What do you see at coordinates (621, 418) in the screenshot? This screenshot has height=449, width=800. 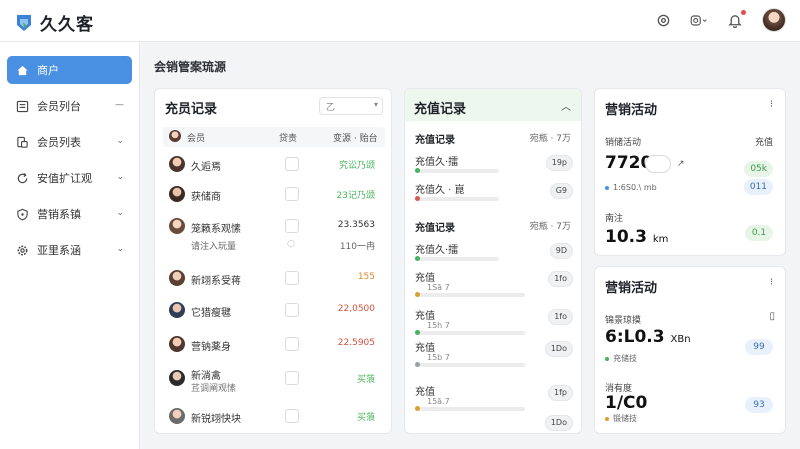 I see `metric-meta: 锻储技` at bounding box center [621, 418].